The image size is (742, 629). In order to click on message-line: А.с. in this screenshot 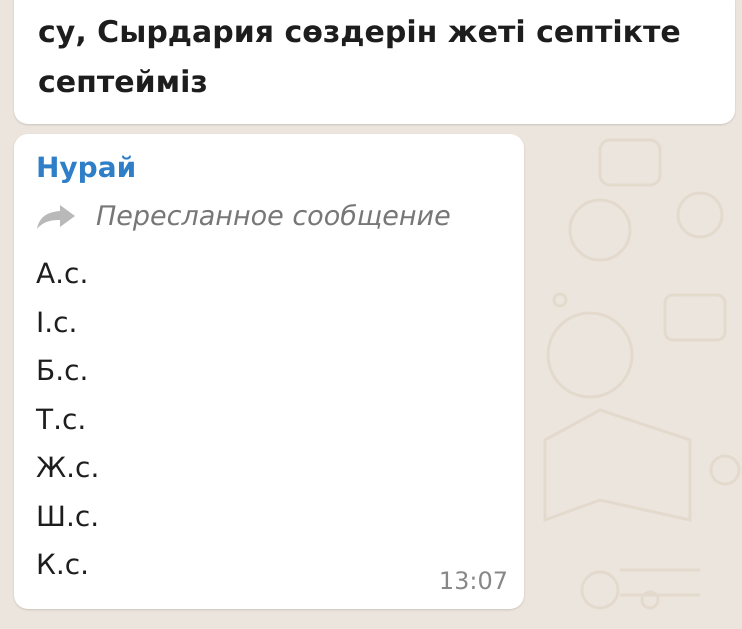, I will do `click(62, 274)`.